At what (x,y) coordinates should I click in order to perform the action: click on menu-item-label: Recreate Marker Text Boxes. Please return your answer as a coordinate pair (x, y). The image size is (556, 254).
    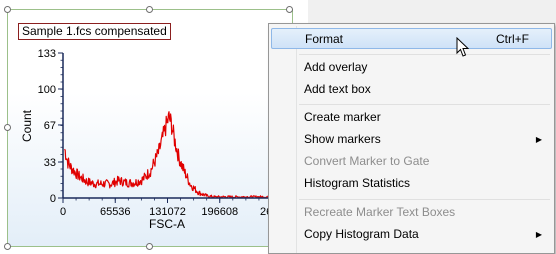
    Looking at the image, I should click on (380, 212).